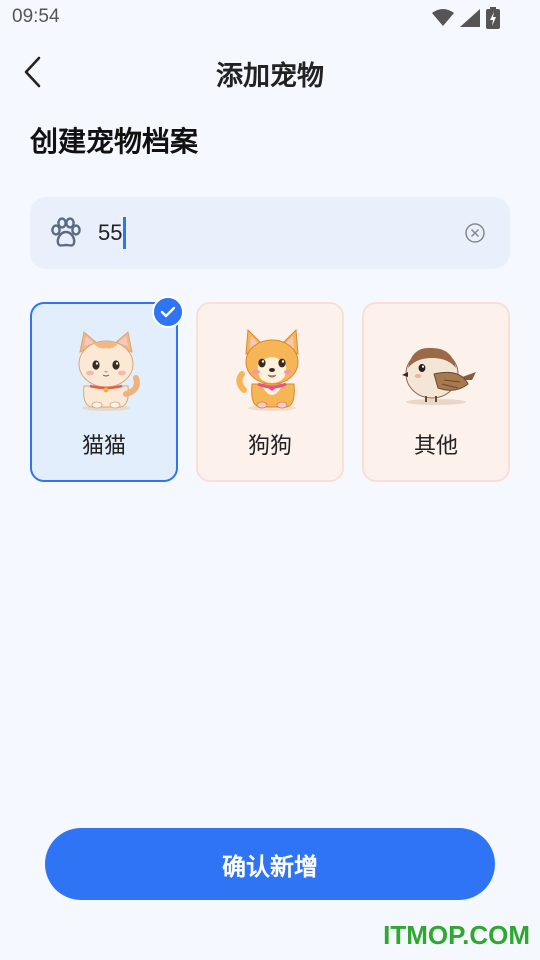 The width and height of the screenshot is (540, 960). Describe the element at coordinates (439, 376) in the screenshot. I see `bird-illustration` at that location.